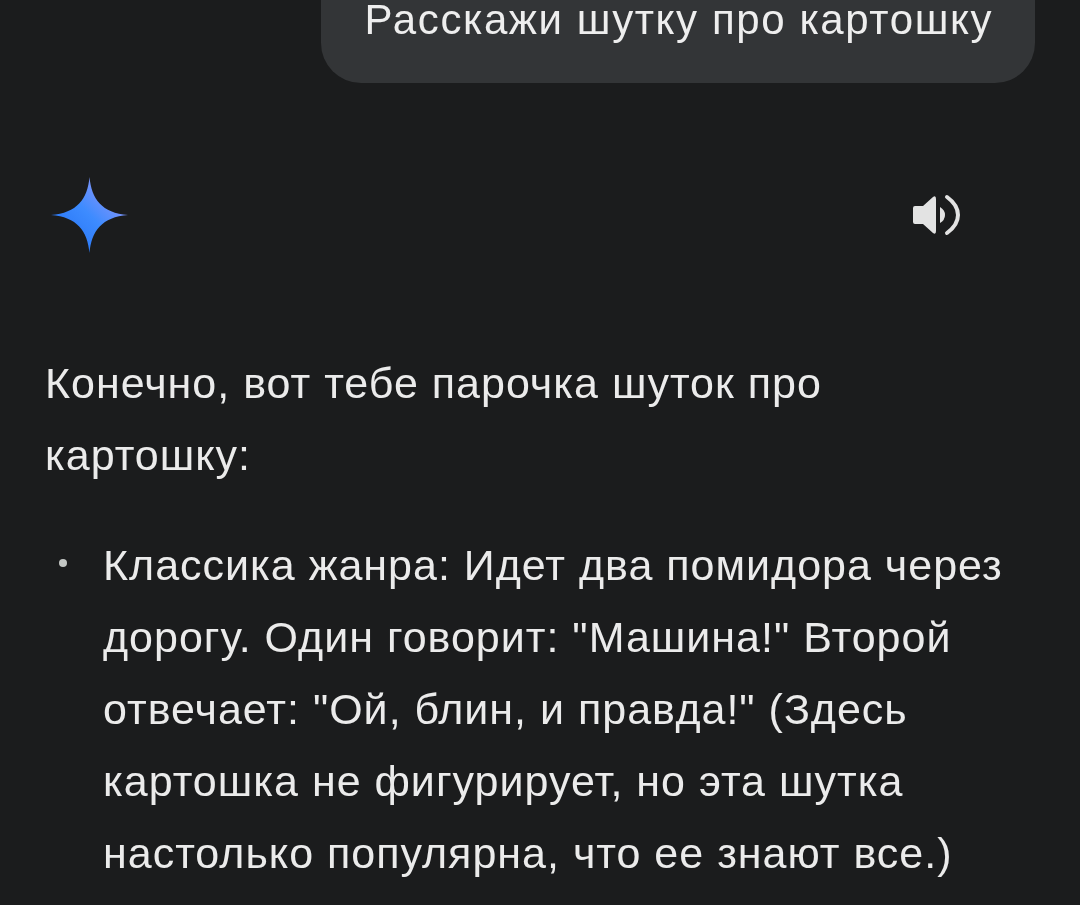 Image resolution: width=1080 pixels, height=905 pixels. I want to click on user-message-bubble: Расскажи шутку про картошку, so click(677, 41).